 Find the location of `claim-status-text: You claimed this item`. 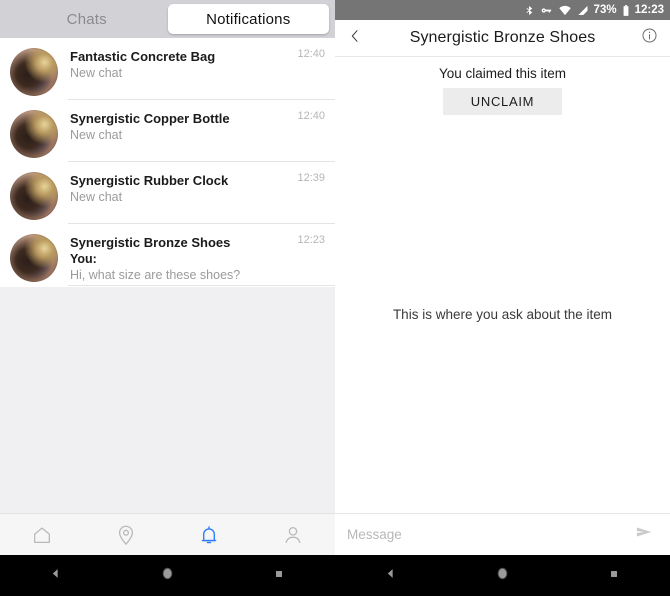

claim-status-text: You claimed this item is located at coordinates (502, 73).